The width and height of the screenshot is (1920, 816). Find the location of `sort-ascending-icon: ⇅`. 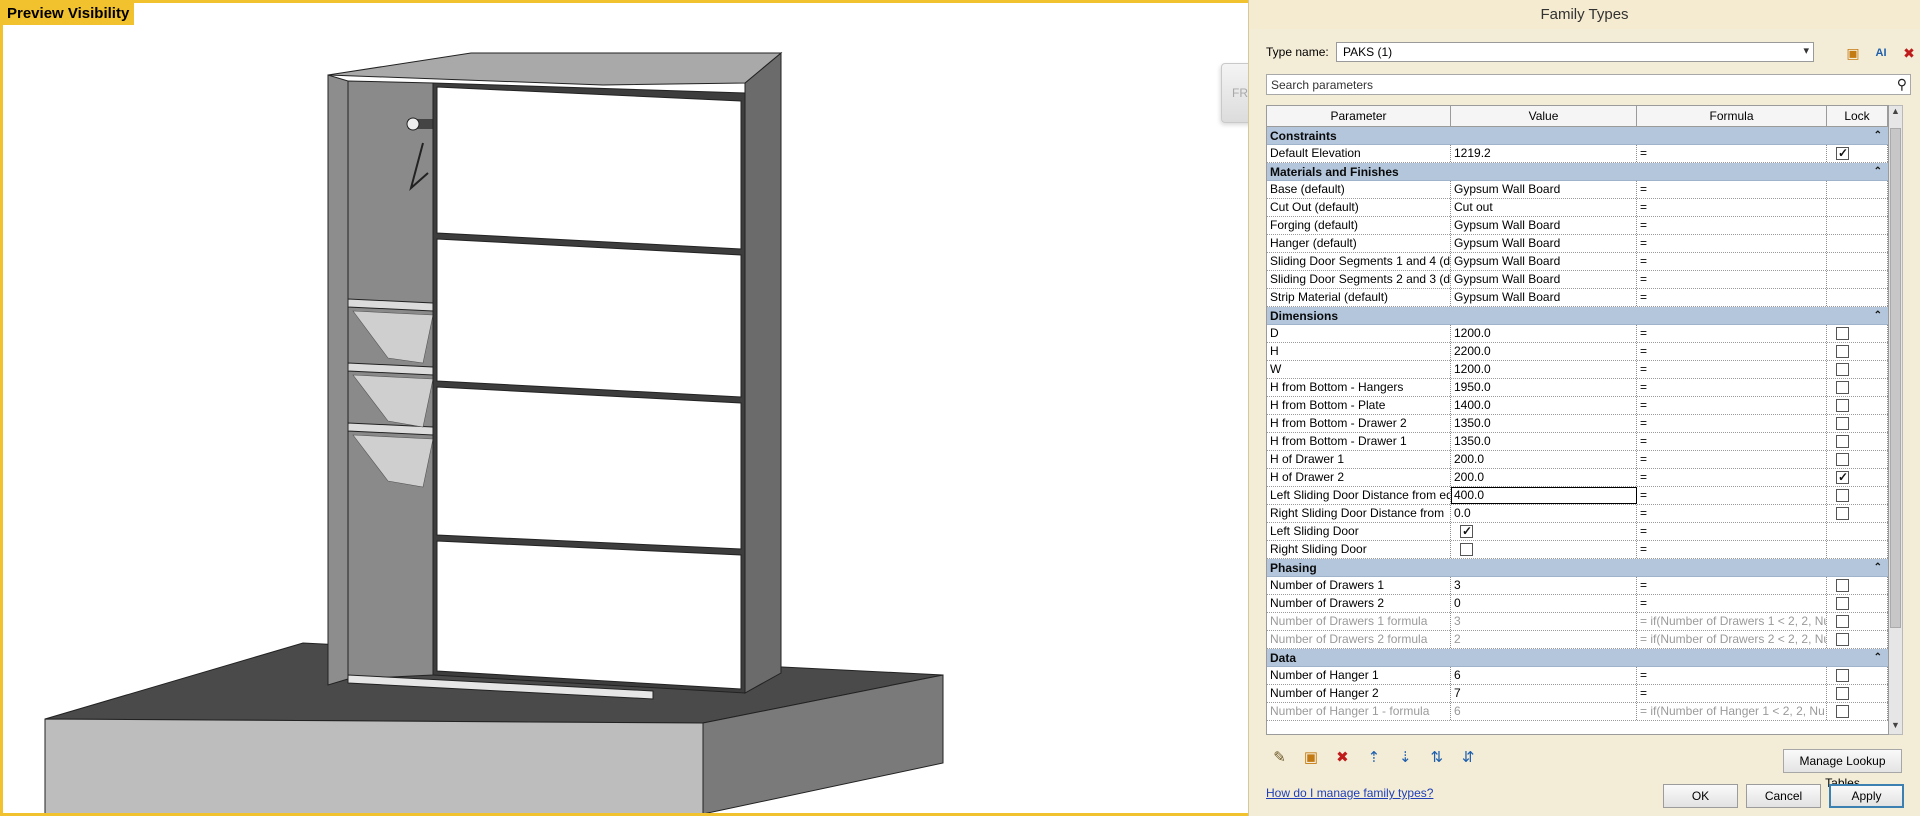

sort-ascending-icon: ⇅ is located at coordinates (1436, 757).